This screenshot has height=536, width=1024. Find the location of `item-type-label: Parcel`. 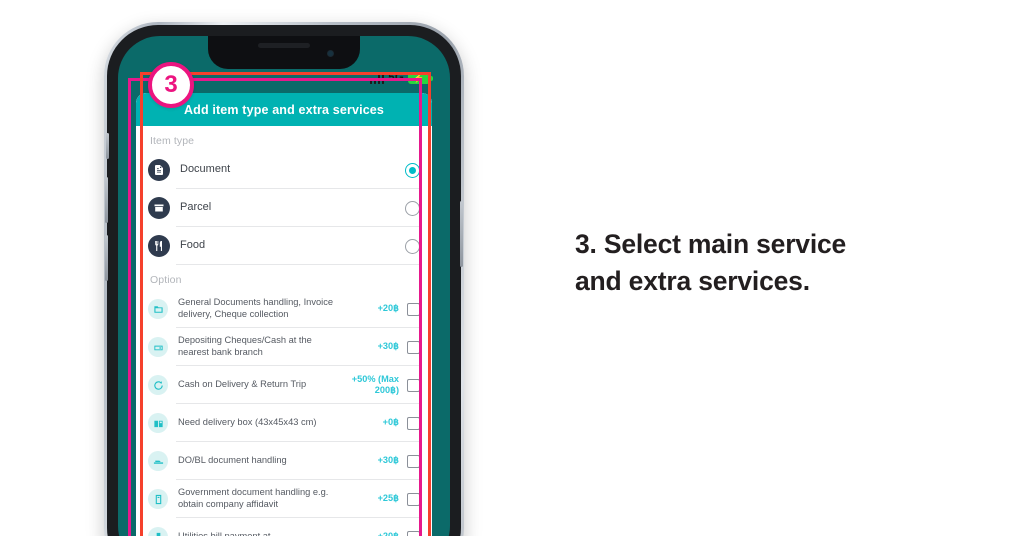

item-type-label: Parcel is located at coordinates (196, 207).